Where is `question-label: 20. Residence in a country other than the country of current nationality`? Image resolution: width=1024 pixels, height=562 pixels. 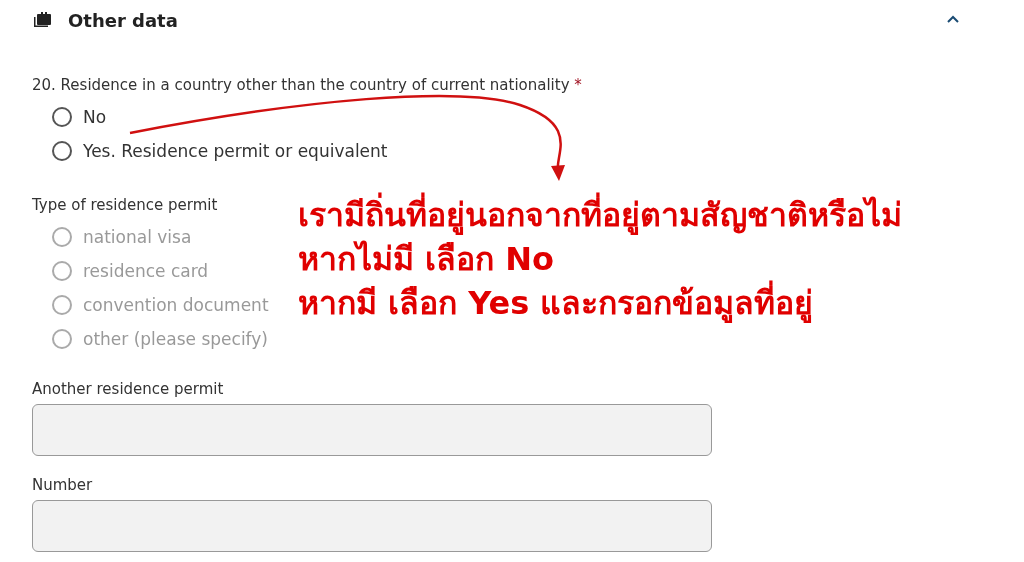
question-label: 20. Residence in a country other than the country of current nationality is located at coordinates (301, 85).